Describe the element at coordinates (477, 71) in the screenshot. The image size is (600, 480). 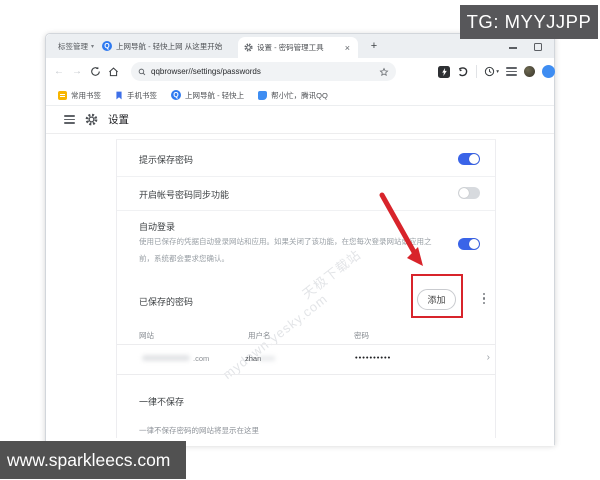
I see `toolbar-divider` at that location.